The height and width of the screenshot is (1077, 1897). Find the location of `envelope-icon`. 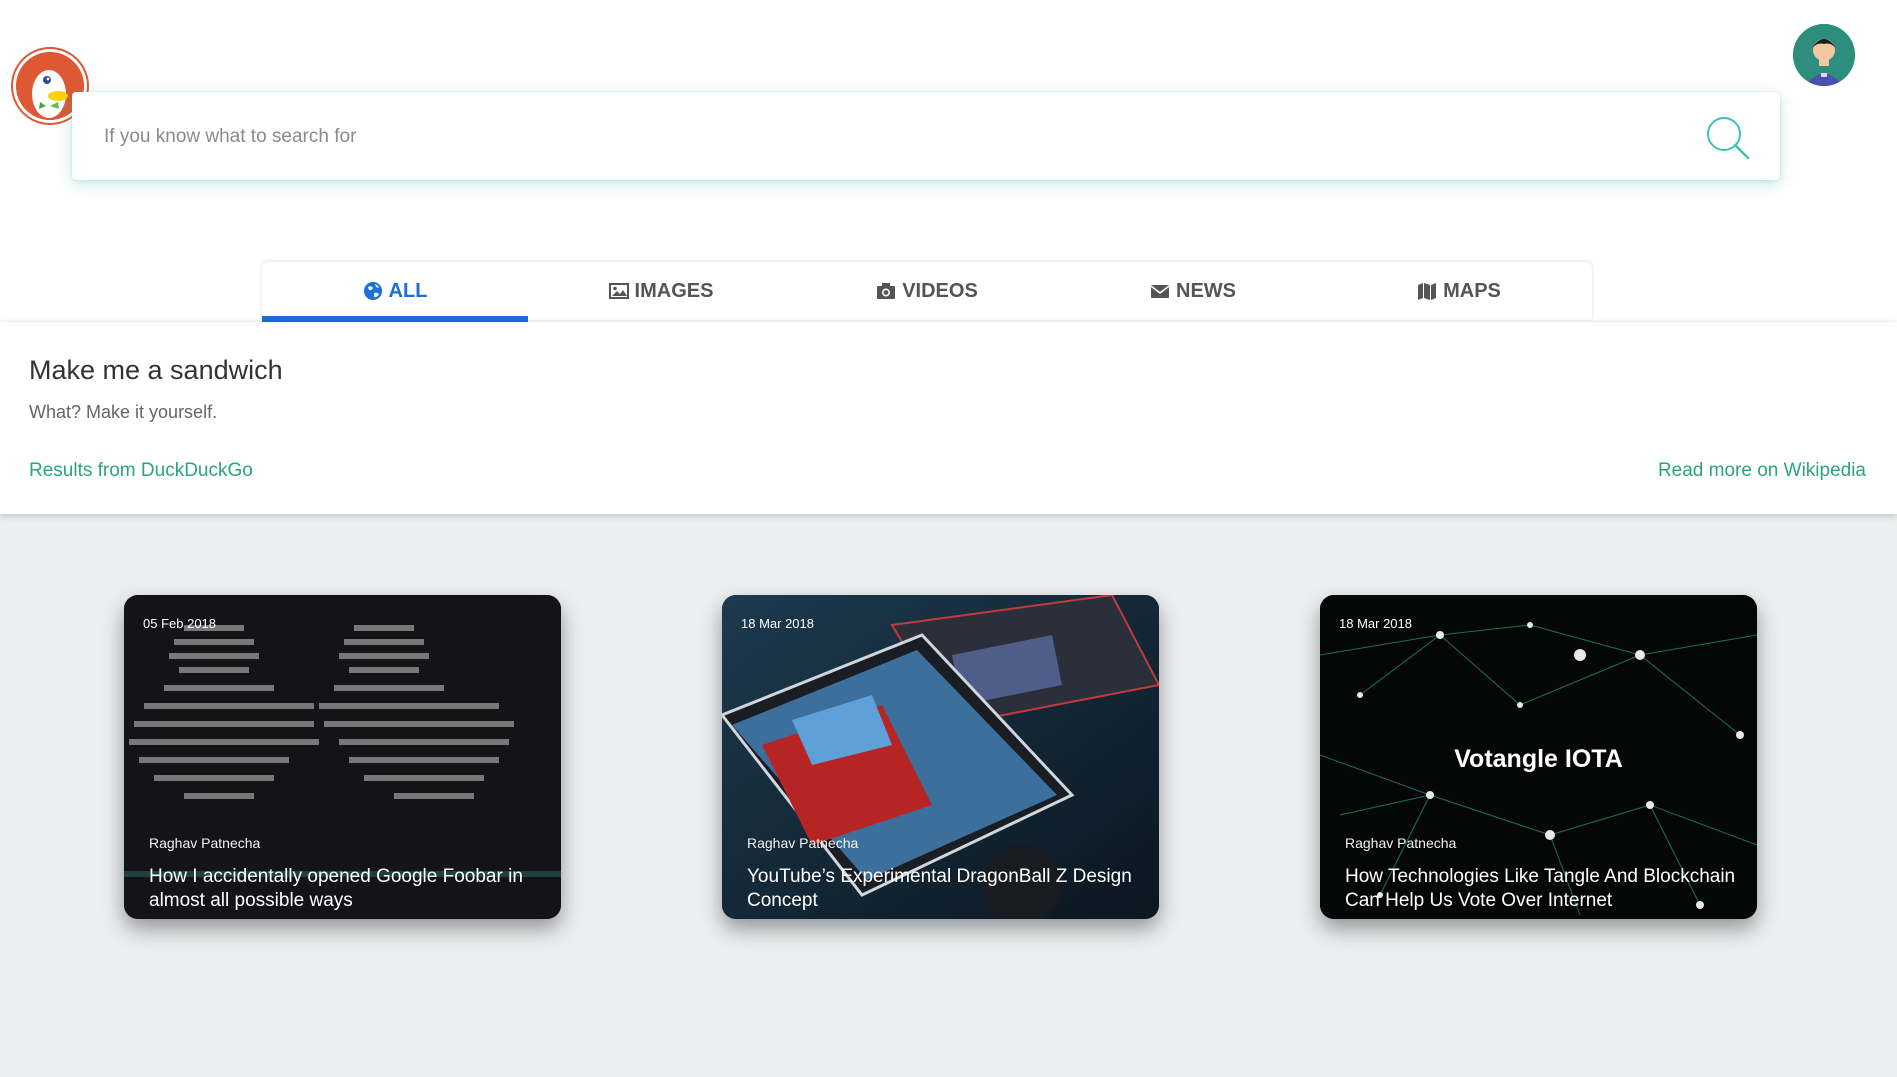

envelope-icon is located at coordinates (1160, 291).